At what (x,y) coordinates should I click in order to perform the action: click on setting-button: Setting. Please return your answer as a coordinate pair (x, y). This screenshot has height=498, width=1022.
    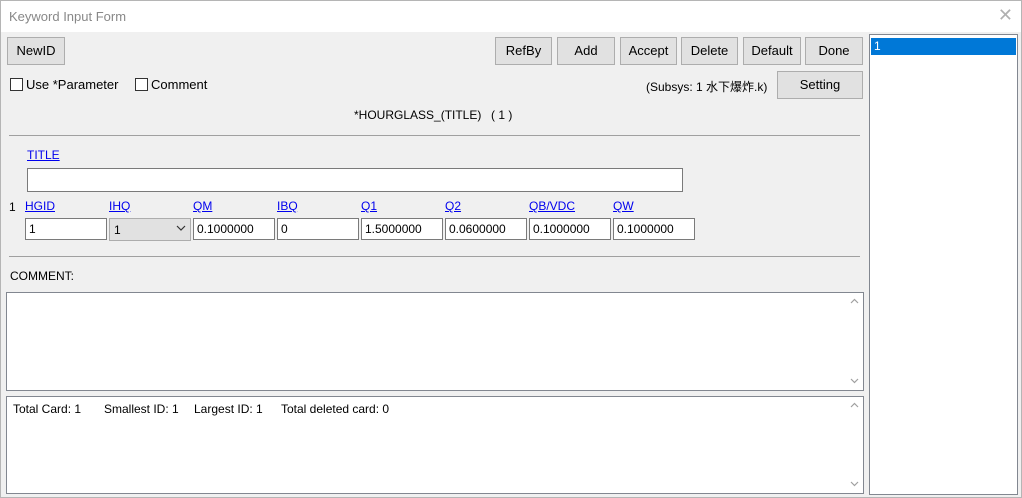
    Looking at the image, I should click on (820, 85).